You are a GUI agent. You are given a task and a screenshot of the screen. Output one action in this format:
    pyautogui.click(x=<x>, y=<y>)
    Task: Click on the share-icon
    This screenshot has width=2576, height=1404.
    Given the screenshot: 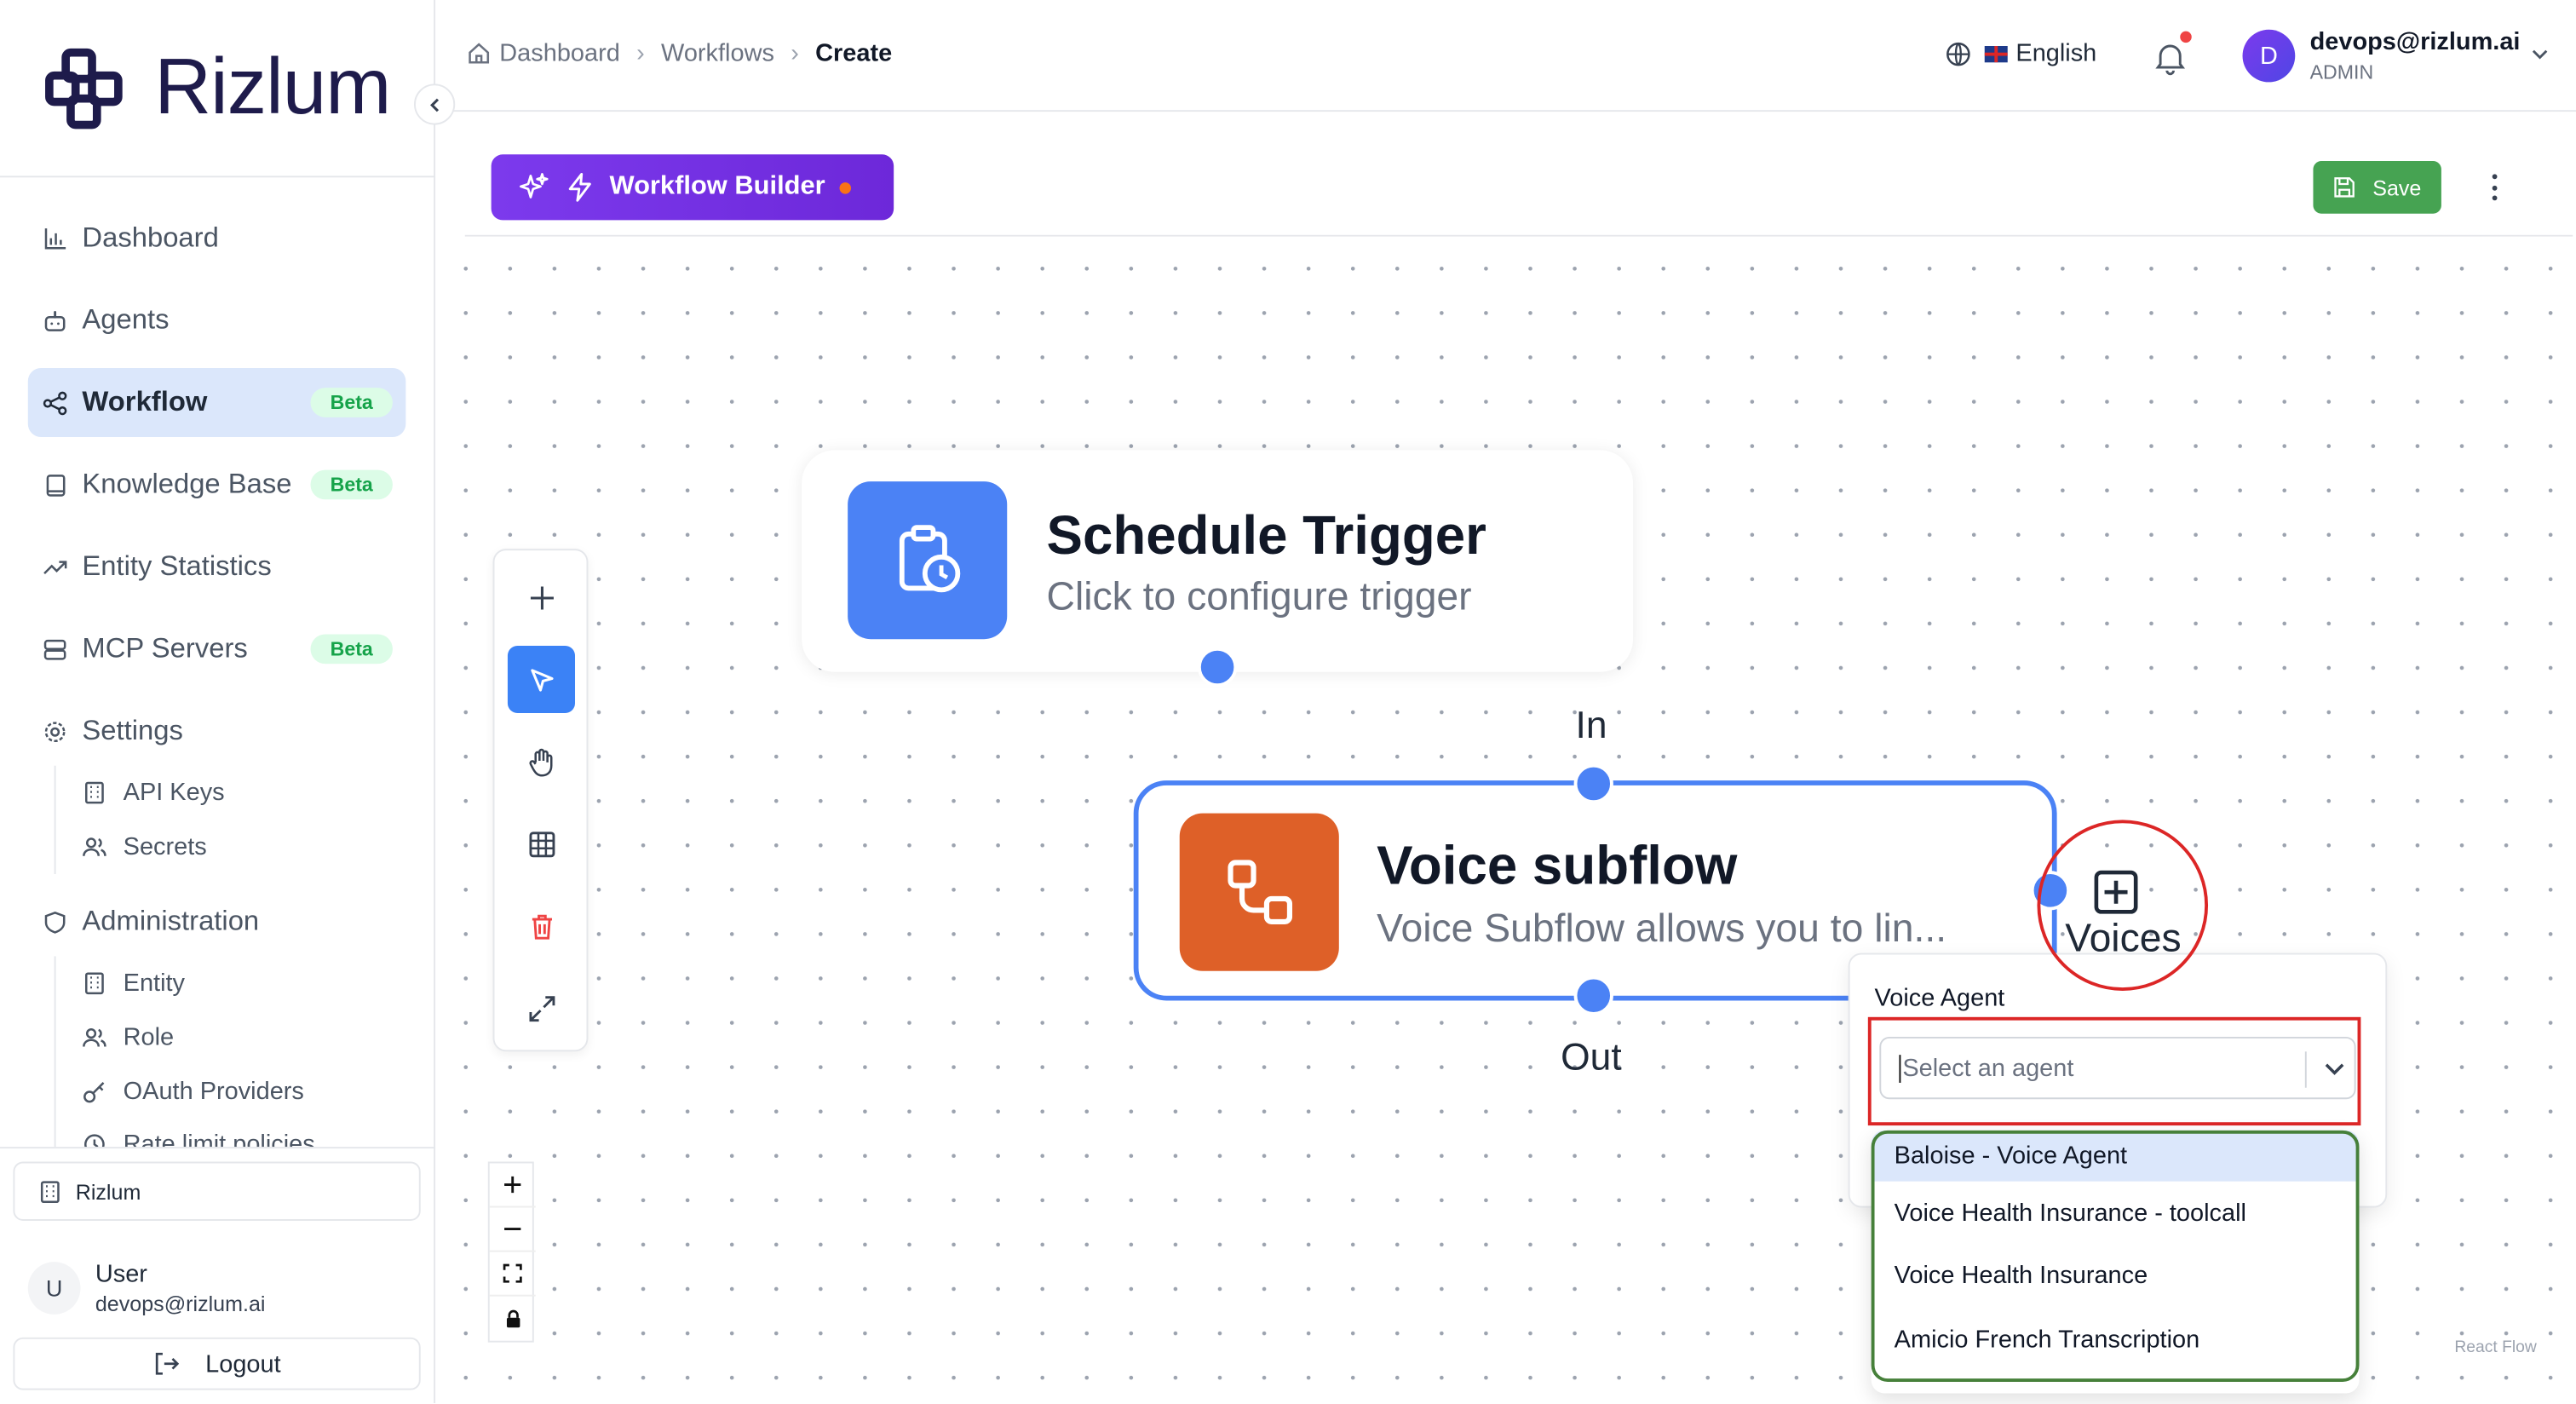 What is the action you would take?
    pyautogui.click(x=54, y=402)
    